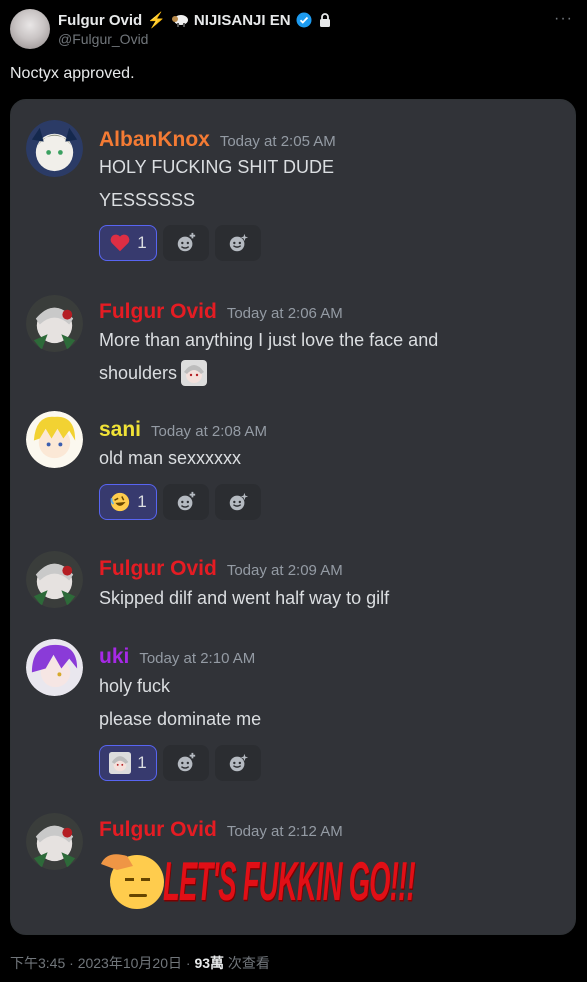  I want to click on username: AlbanKnox, so click(154, 140).